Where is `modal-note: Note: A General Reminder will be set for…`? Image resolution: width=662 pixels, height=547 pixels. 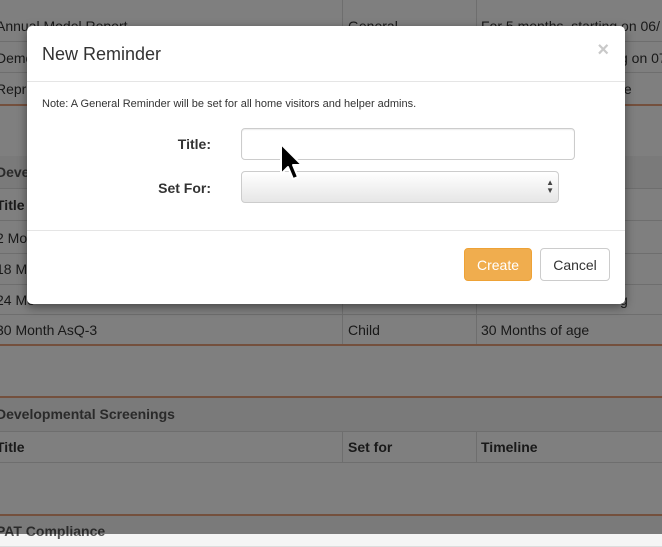 modal-note: Note: A General Reminder will be set for… is located at coordinates (229, 104).